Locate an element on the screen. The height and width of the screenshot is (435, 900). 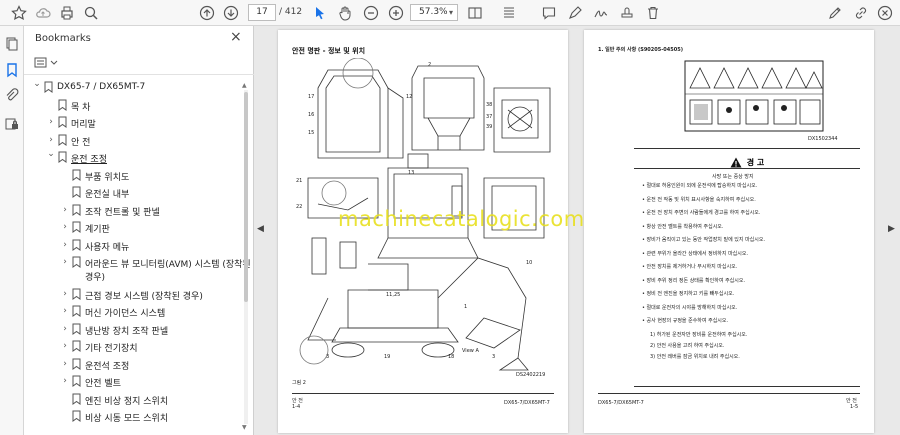
bookmark-item: 비상 시동 모드 스위치 is located at coordinates (132, 417).